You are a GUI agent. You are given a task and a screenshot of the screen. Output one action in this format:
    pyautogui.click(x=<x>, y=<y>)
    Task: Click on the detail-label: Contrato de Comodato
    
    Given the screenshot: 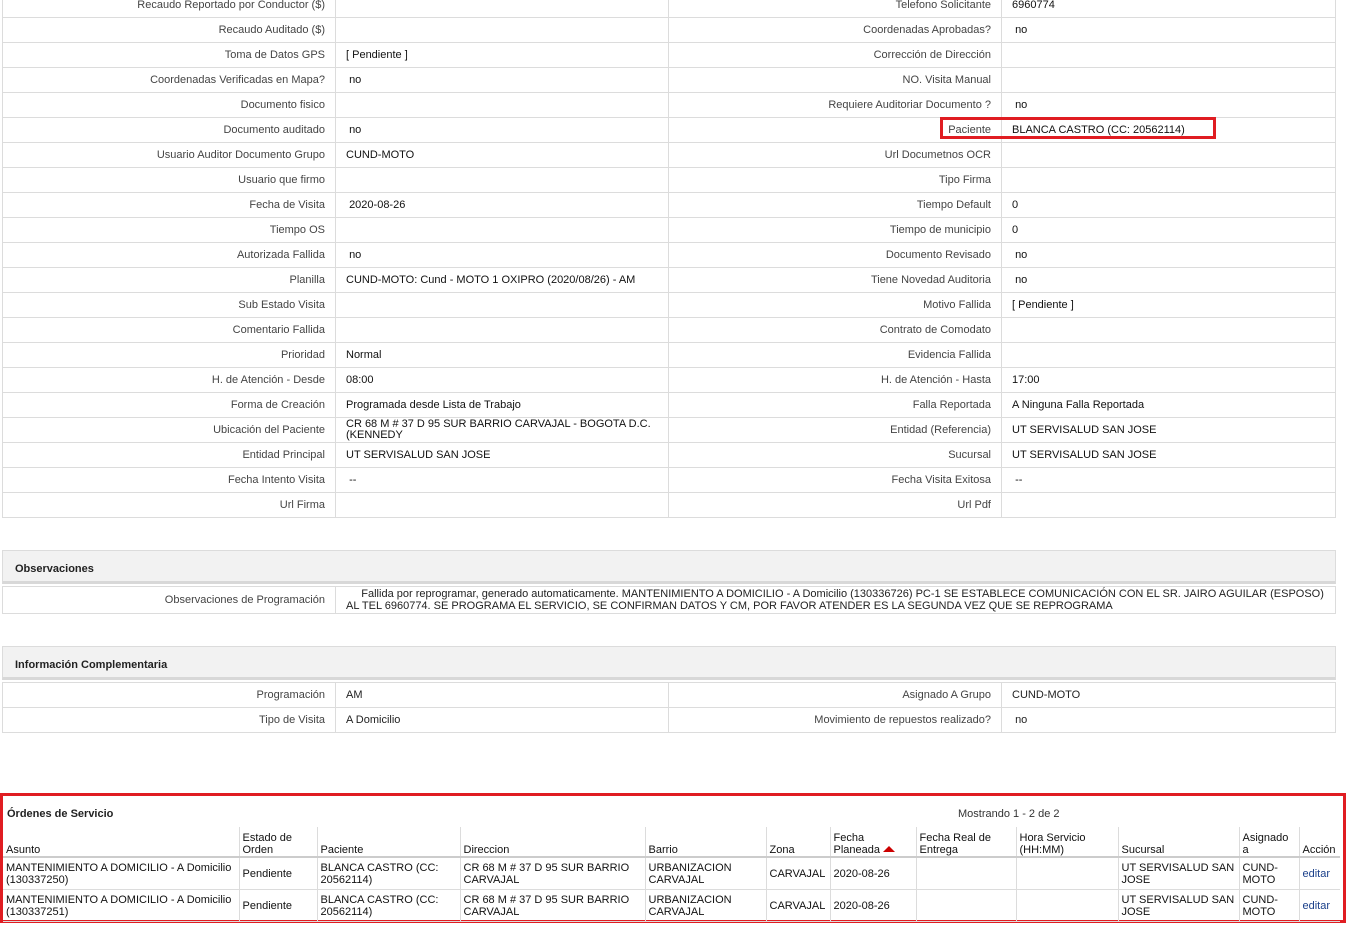 What is the action you would take?
    pyautogui.click(x=835, y=330)
    